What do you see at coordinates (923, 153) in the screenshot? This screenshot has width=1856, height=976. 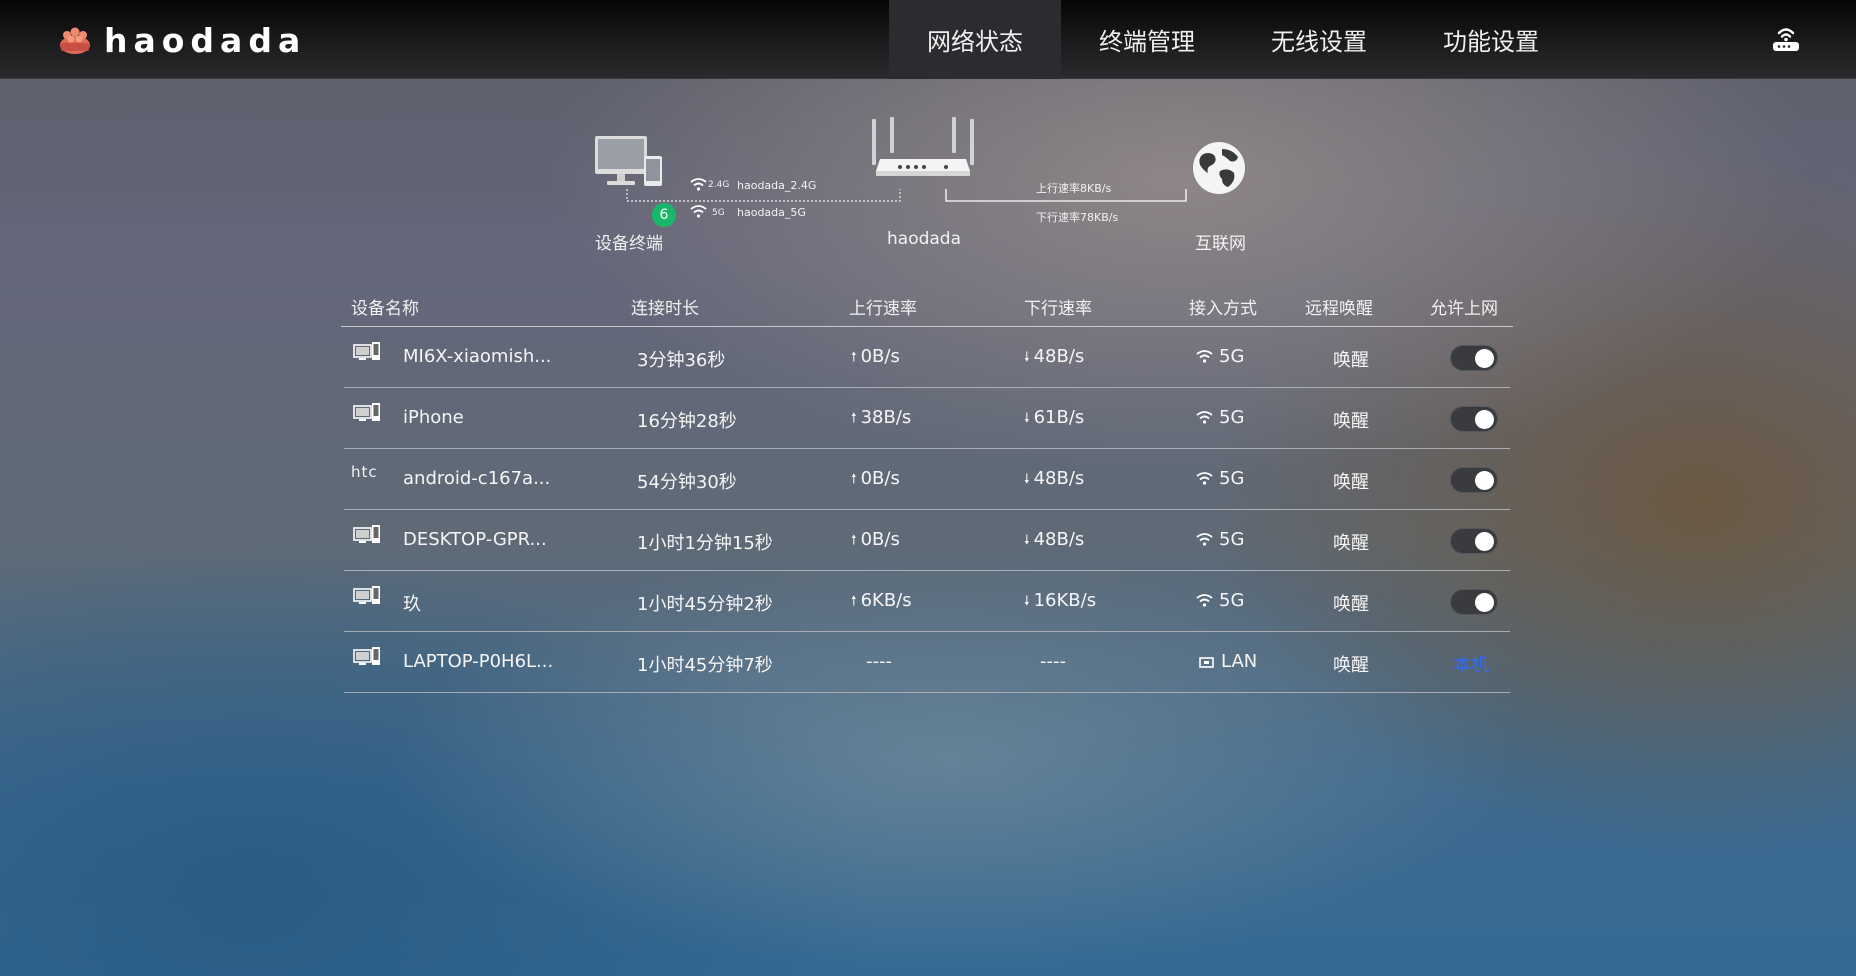 I see `router-device-icon` at bounding box center [923, 153].